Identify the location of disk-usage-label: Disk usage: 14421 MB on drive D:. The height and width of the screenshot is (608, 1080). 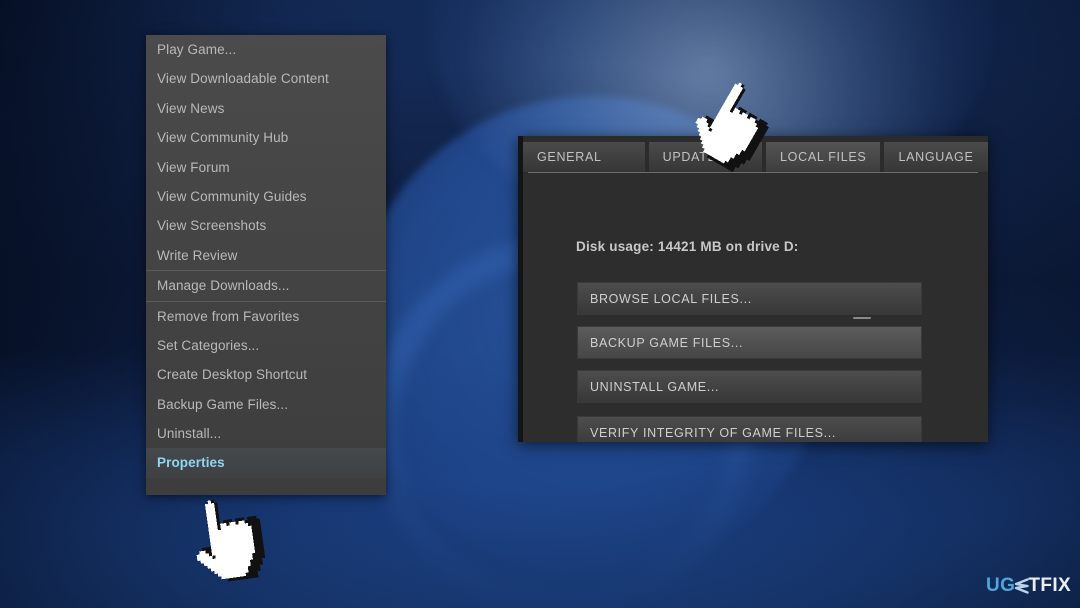
(687, 246).